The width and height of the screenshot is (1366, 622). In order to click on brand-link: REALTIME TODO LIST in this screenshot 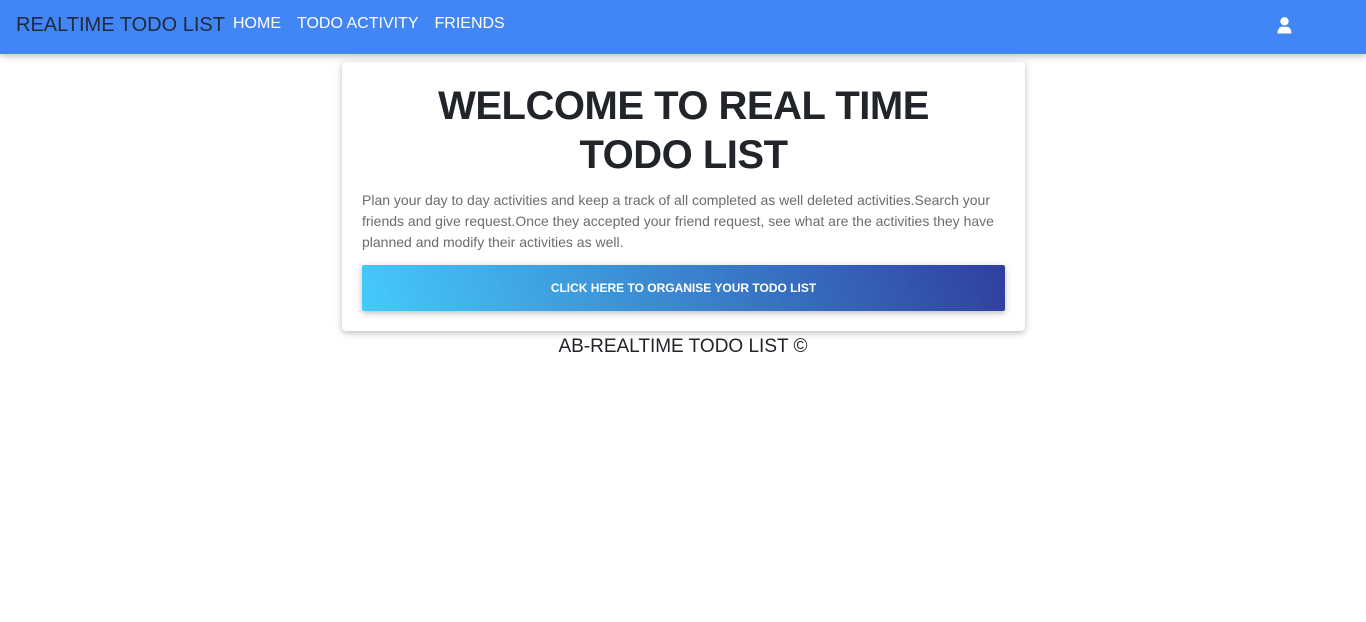, I will do `click(120, 25)`.